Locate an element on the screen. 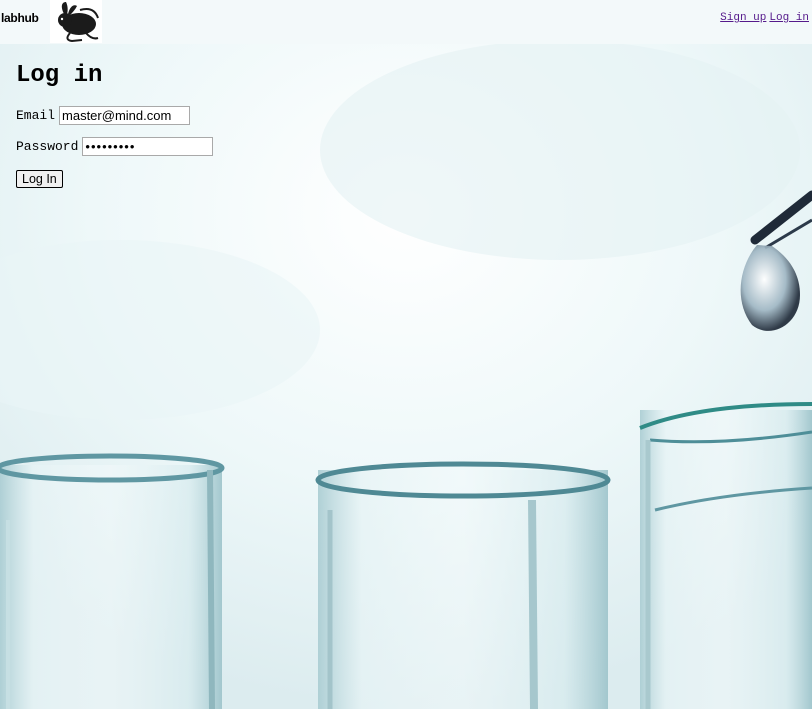 The height and width of the screenshot is (709, 812). login-button: Log In is located at coordinates (39, 179).